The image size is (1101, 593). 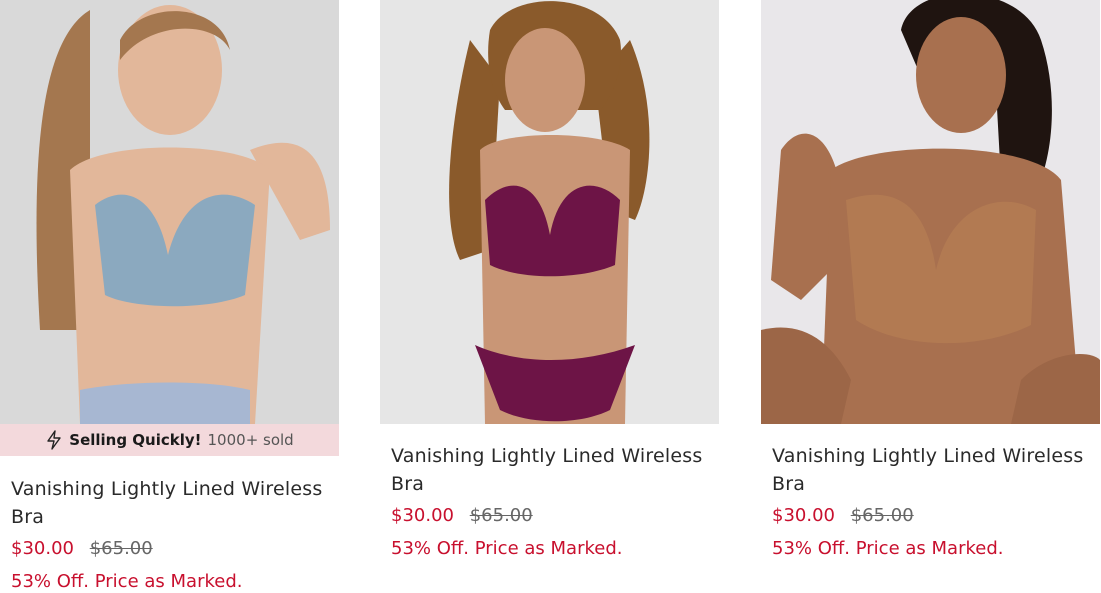 What do you see at coordinates (250, 440) in the screenshot?
I see `sold-count: 1000+ sold` at bounding box center [250, 440].